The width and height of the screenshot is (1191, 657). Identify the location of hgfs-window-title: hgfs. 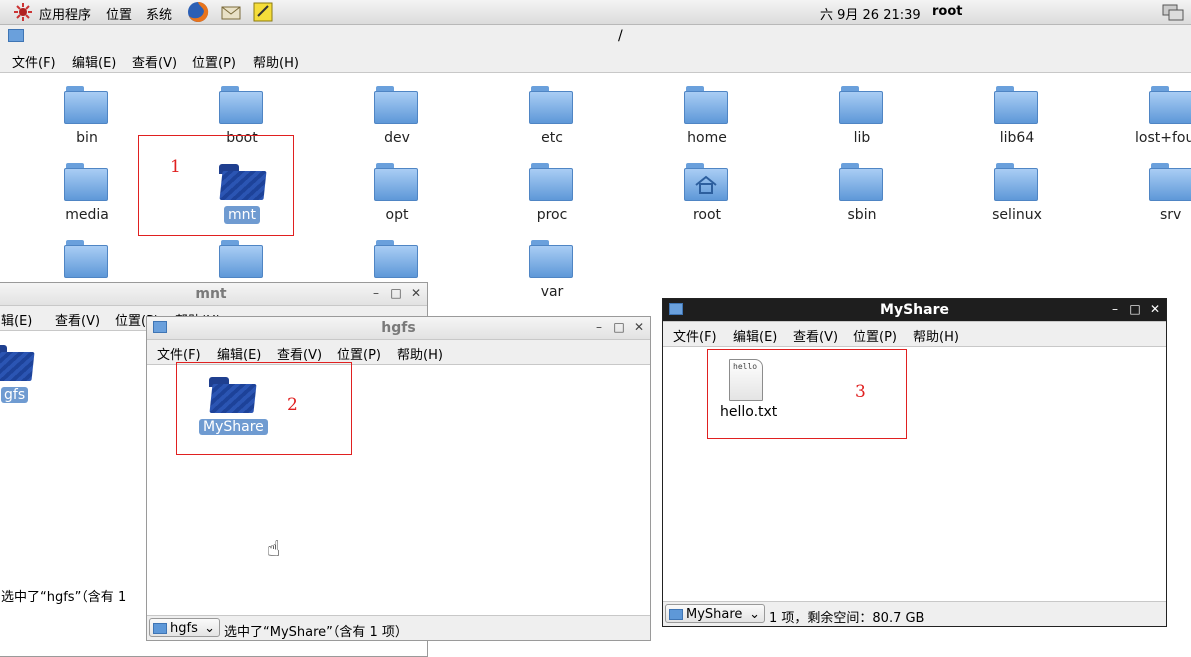
(398, 328).